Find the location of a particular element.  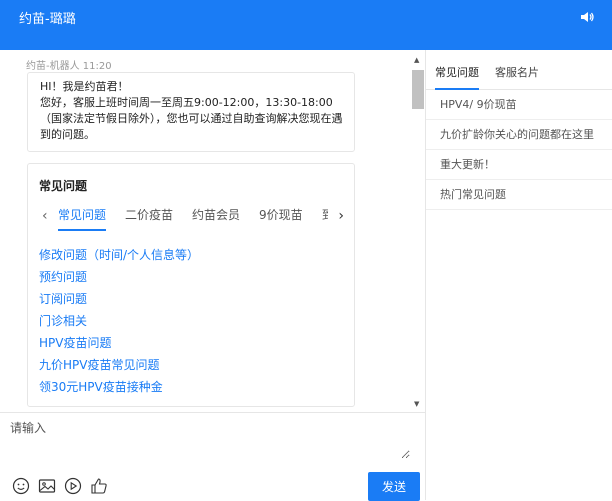

side-question-item: 九价扩龄你关心的问题都在这里 is located at coordinates (519, 135).